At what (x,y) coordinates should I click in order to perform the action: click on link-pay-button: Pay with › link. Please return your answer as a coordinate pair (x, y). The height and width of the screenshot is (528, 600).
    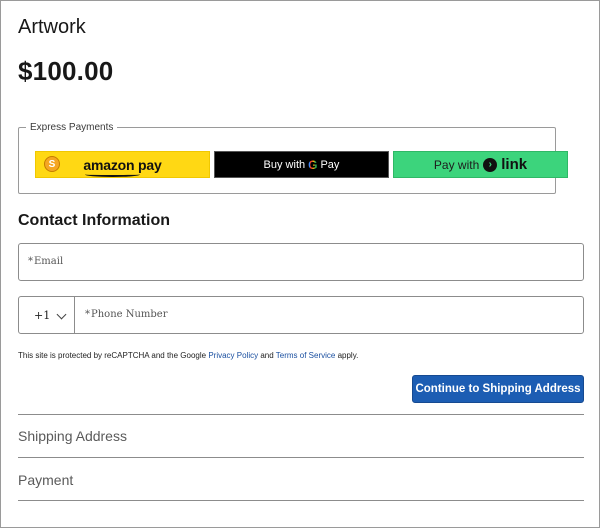
    Looking at the image, I should click on (480, 164).